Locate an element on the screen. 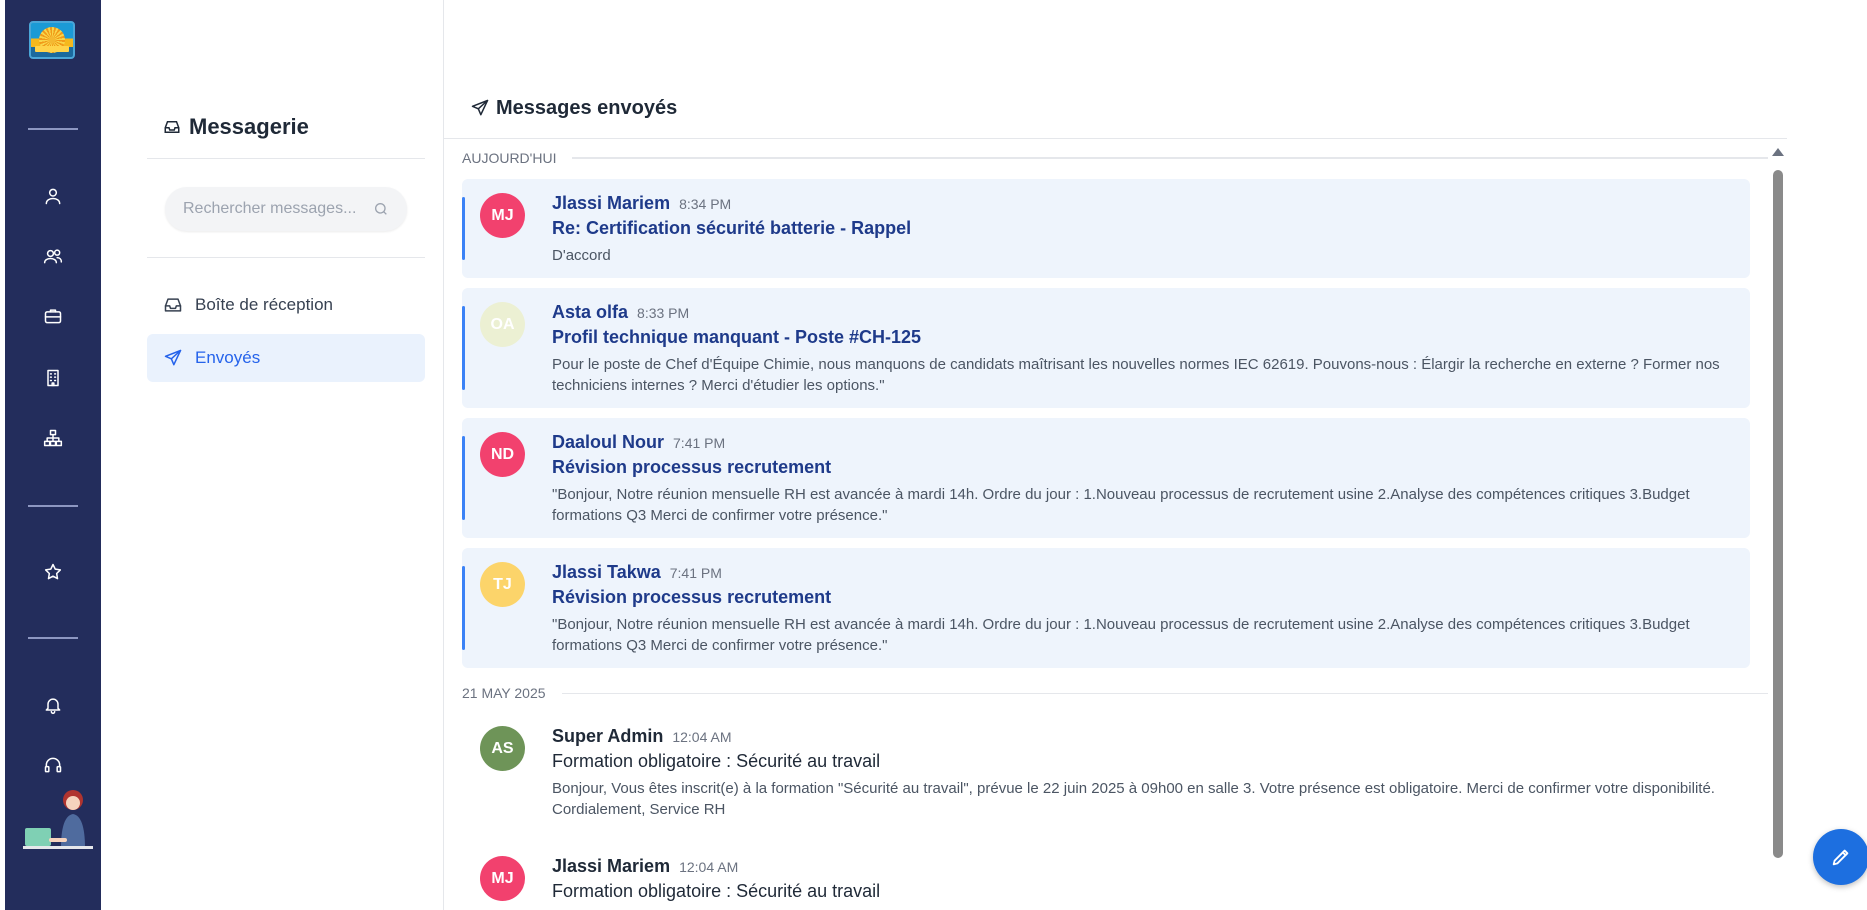 This screenshot has width=1867, height=910. date-group-label: 21 MAY 2025 is located at coordinates (504, 693).